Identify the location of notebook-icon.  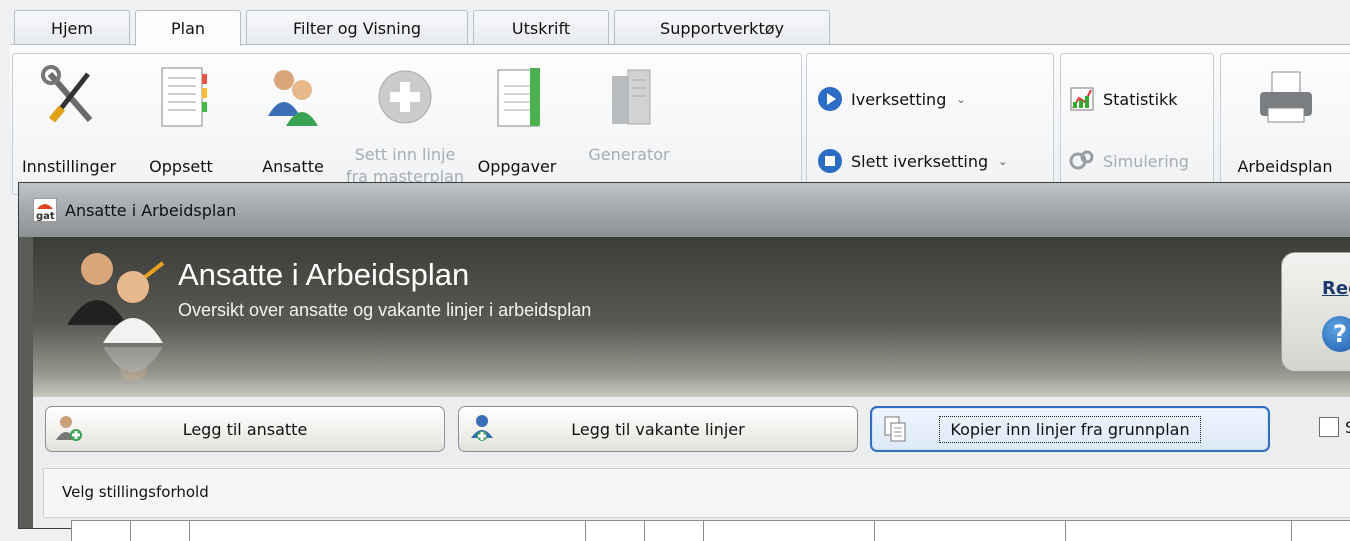
(184, 97).